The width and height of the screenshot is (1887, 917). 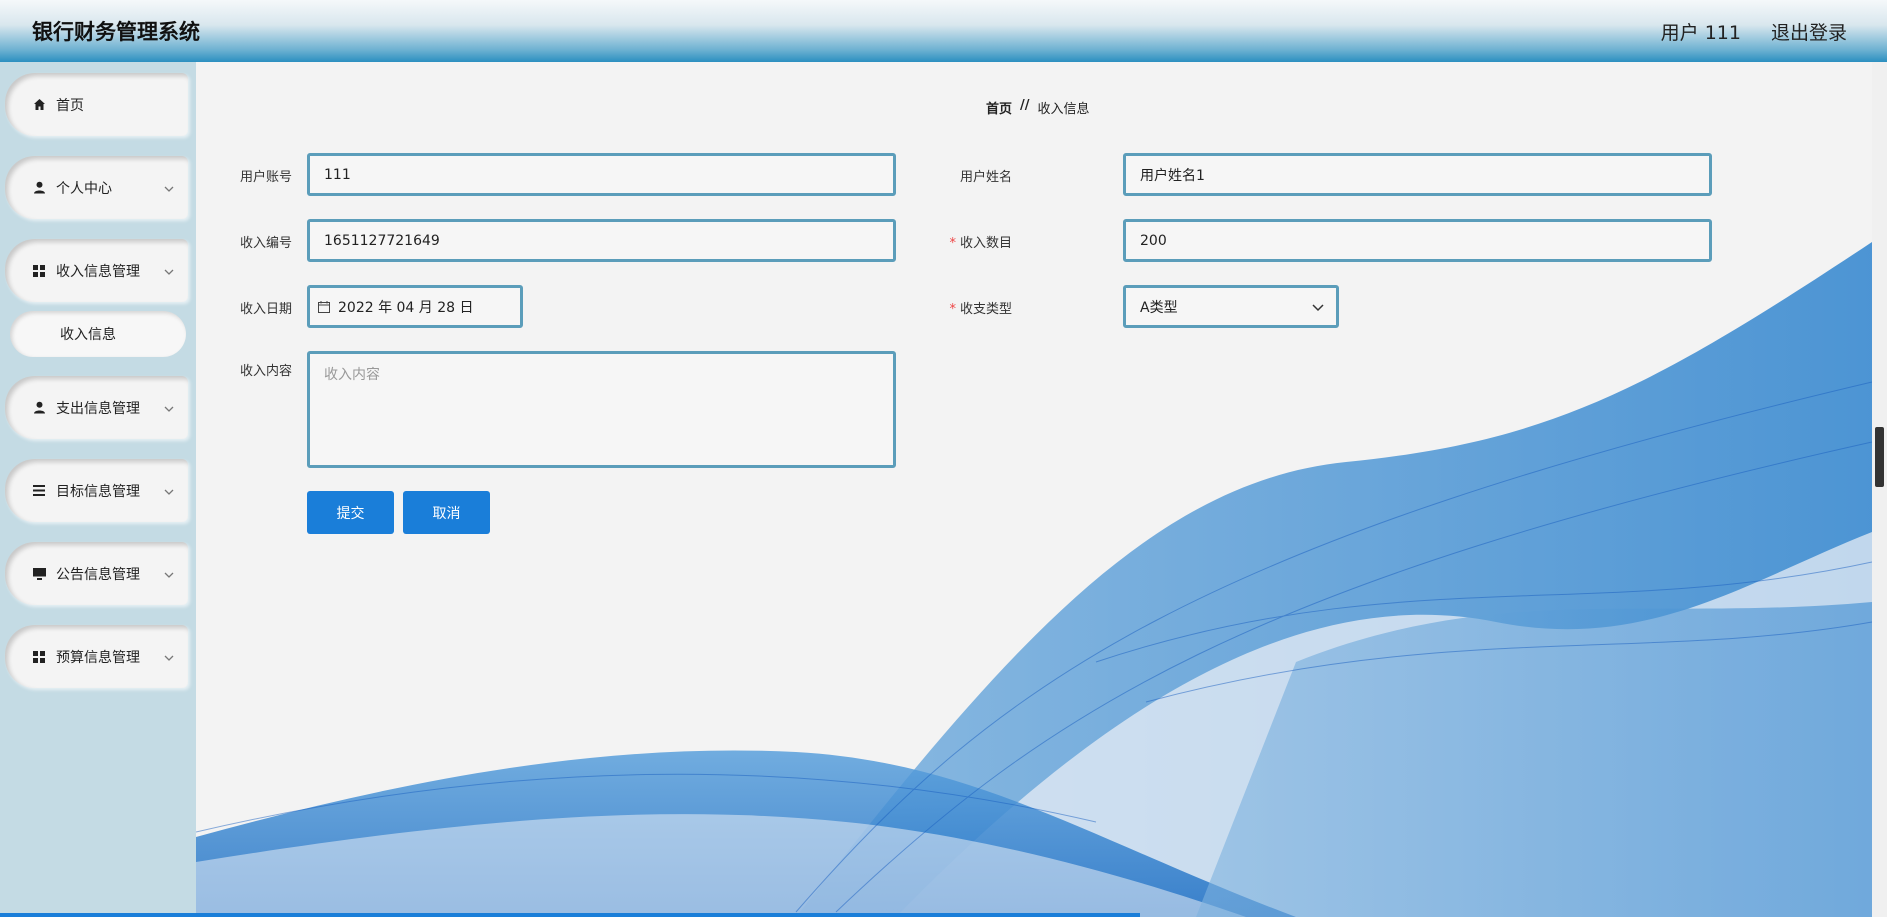 I want to click on sidebar-item-notice-management: 公告信息管理, so click(x=96, y=573).